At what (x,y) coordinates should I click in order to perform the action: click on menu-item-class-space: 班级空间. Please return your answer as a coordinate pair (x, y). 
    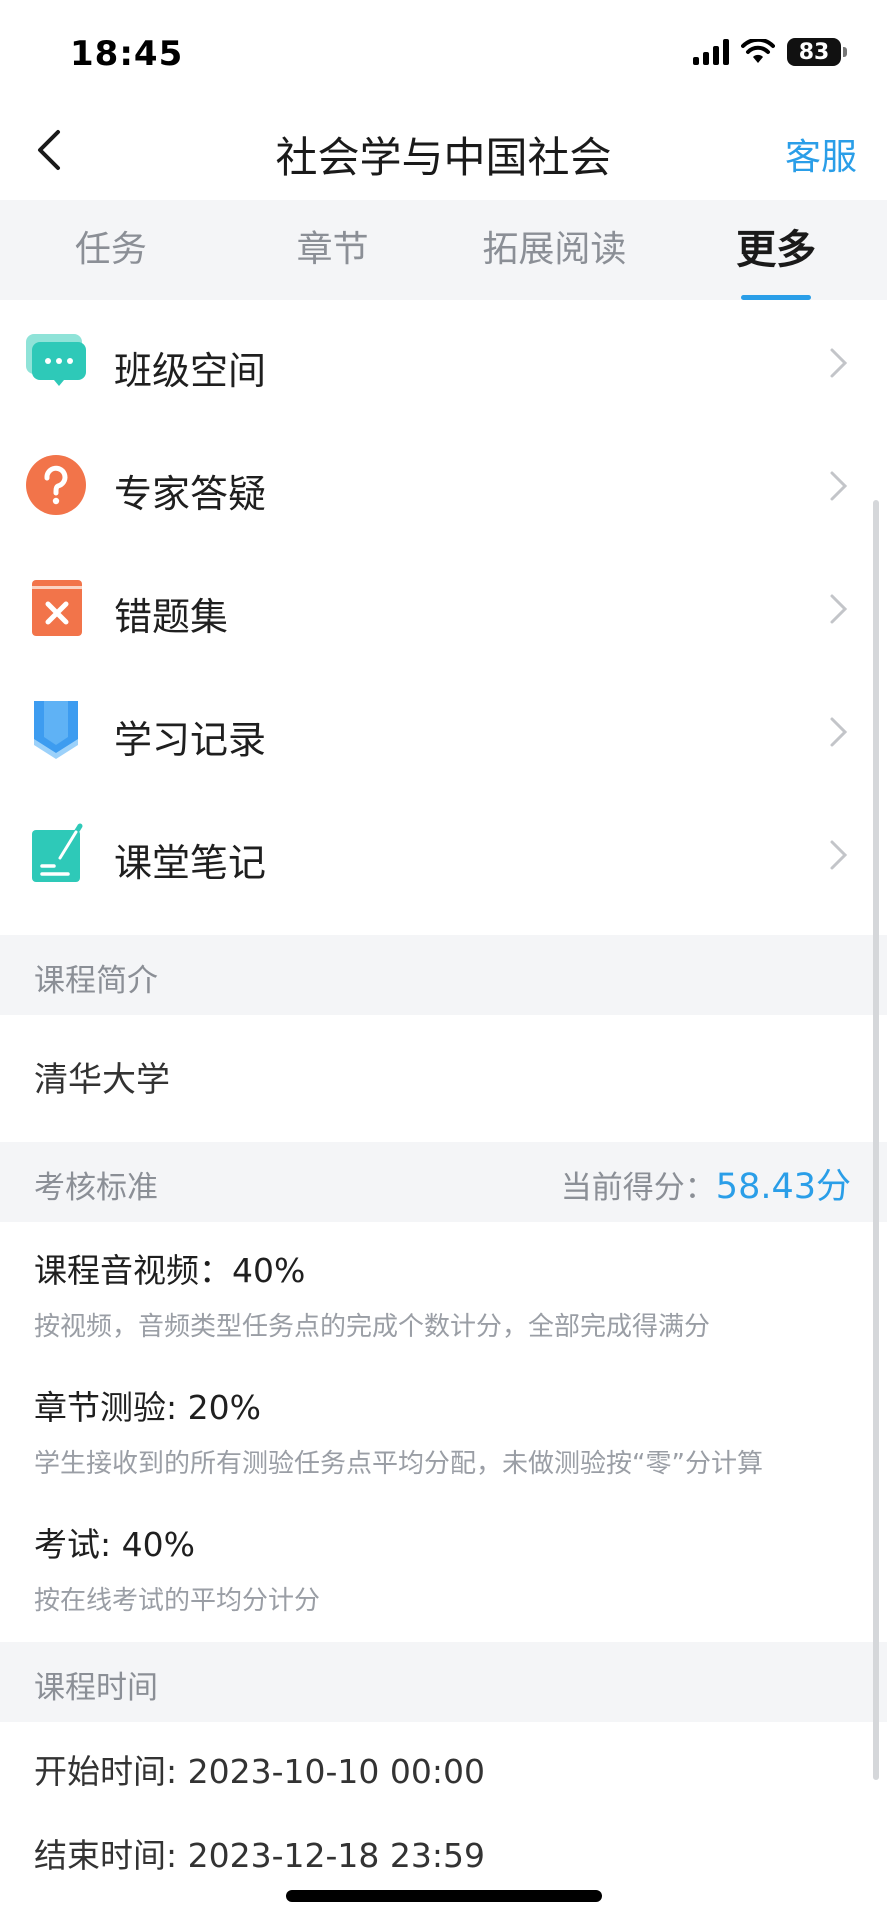
    Looking at the image, I should click on (443, 361).